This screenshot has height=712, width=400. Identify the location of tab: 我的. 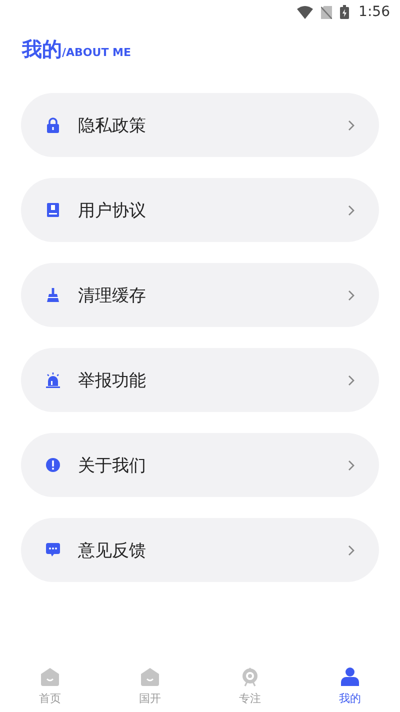
(350, 686).